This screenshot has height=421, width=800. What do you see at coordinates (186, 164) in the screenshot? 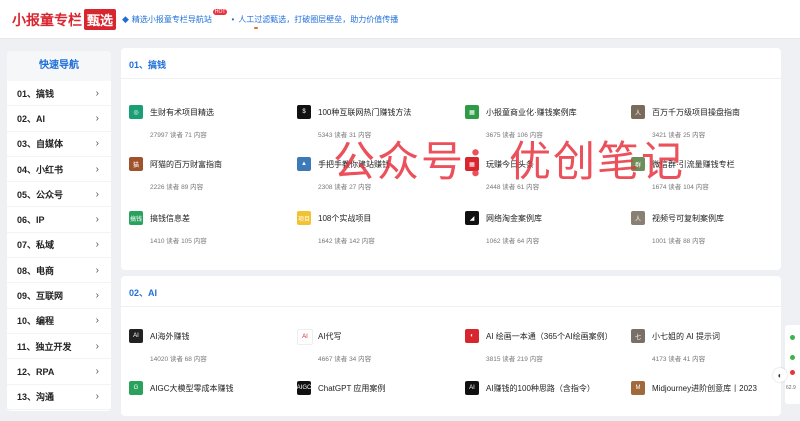
I see `site-name: 阿猫的百万财富指南` at bounding box center [186, 164].